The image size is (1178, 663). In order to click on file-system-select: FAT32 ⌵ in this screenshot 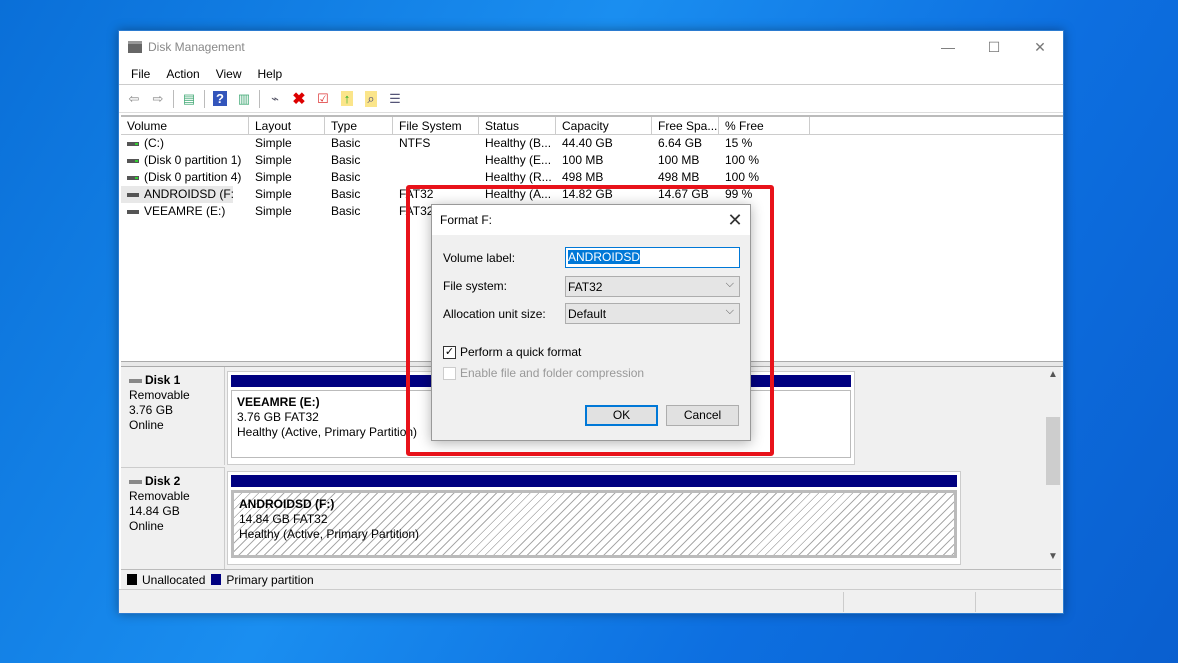, I will do `click(652, 286)`.